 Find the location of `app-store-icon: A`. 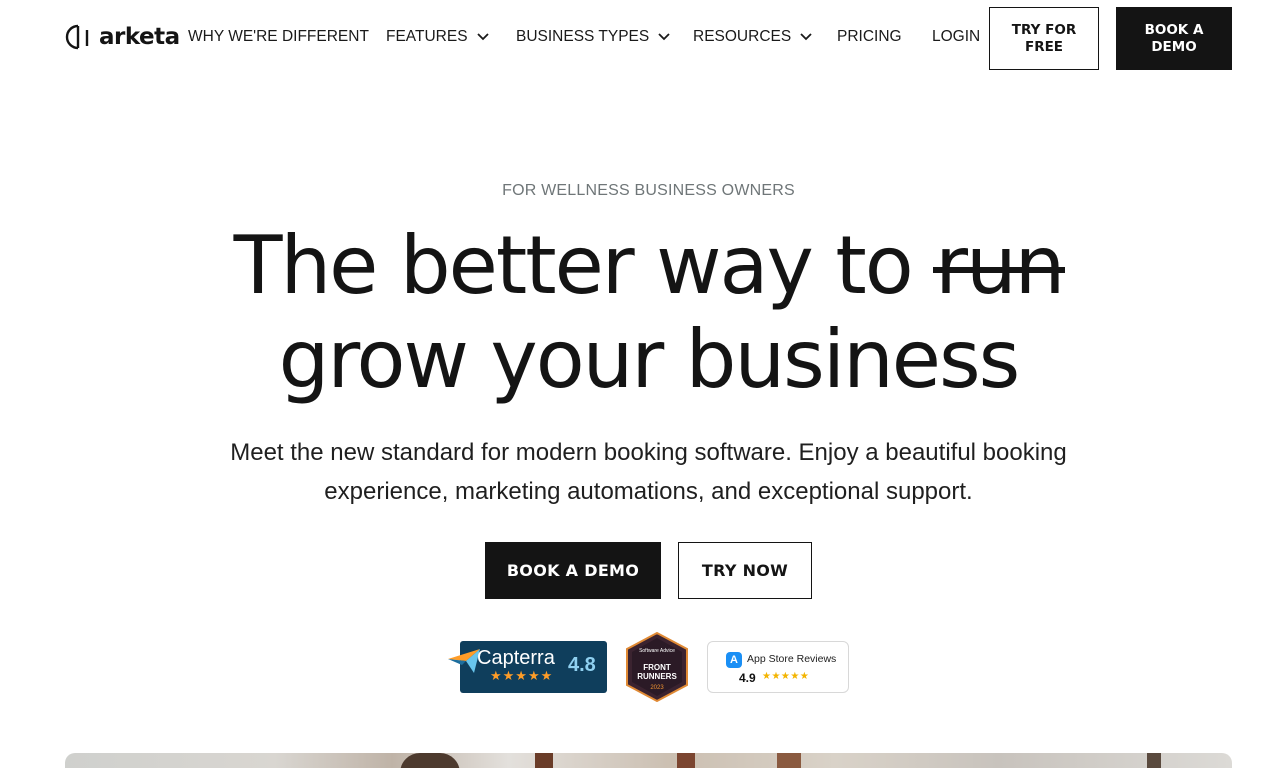

app-store-icon: A is located at coordinates (734, 660).